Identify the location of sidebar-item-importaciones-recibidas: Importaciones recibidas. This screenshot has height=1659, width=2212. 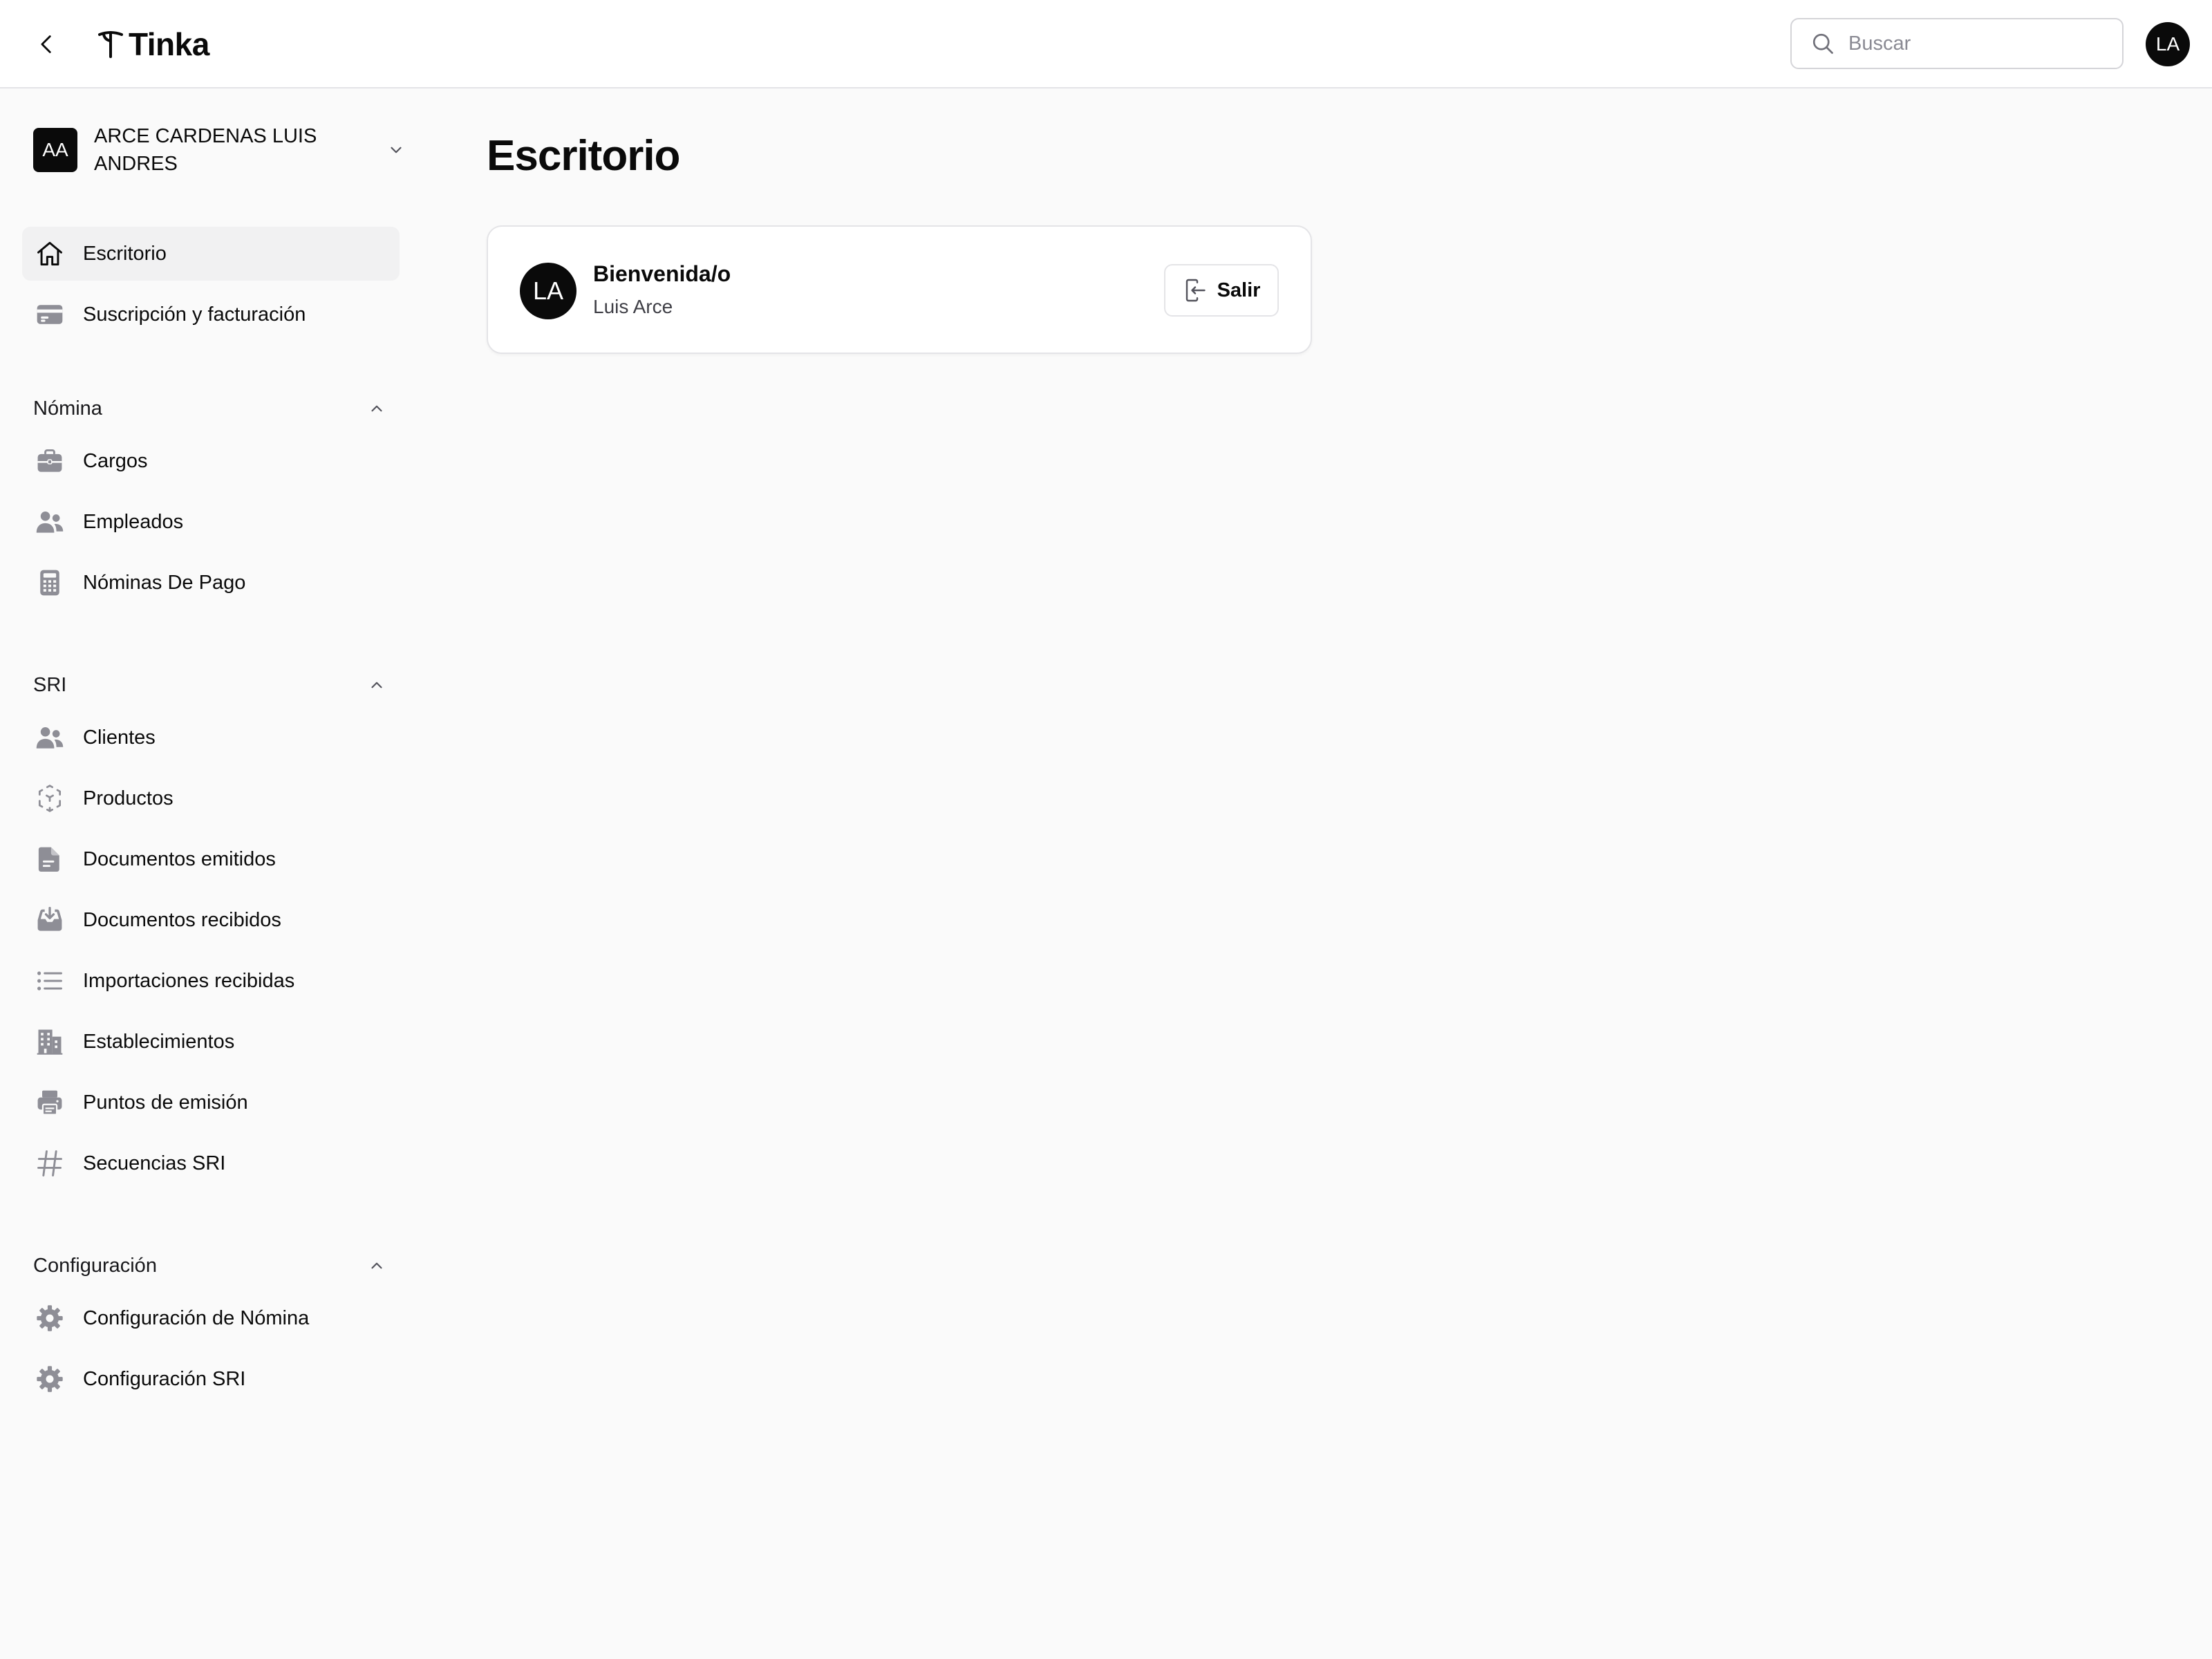
(211, 981).